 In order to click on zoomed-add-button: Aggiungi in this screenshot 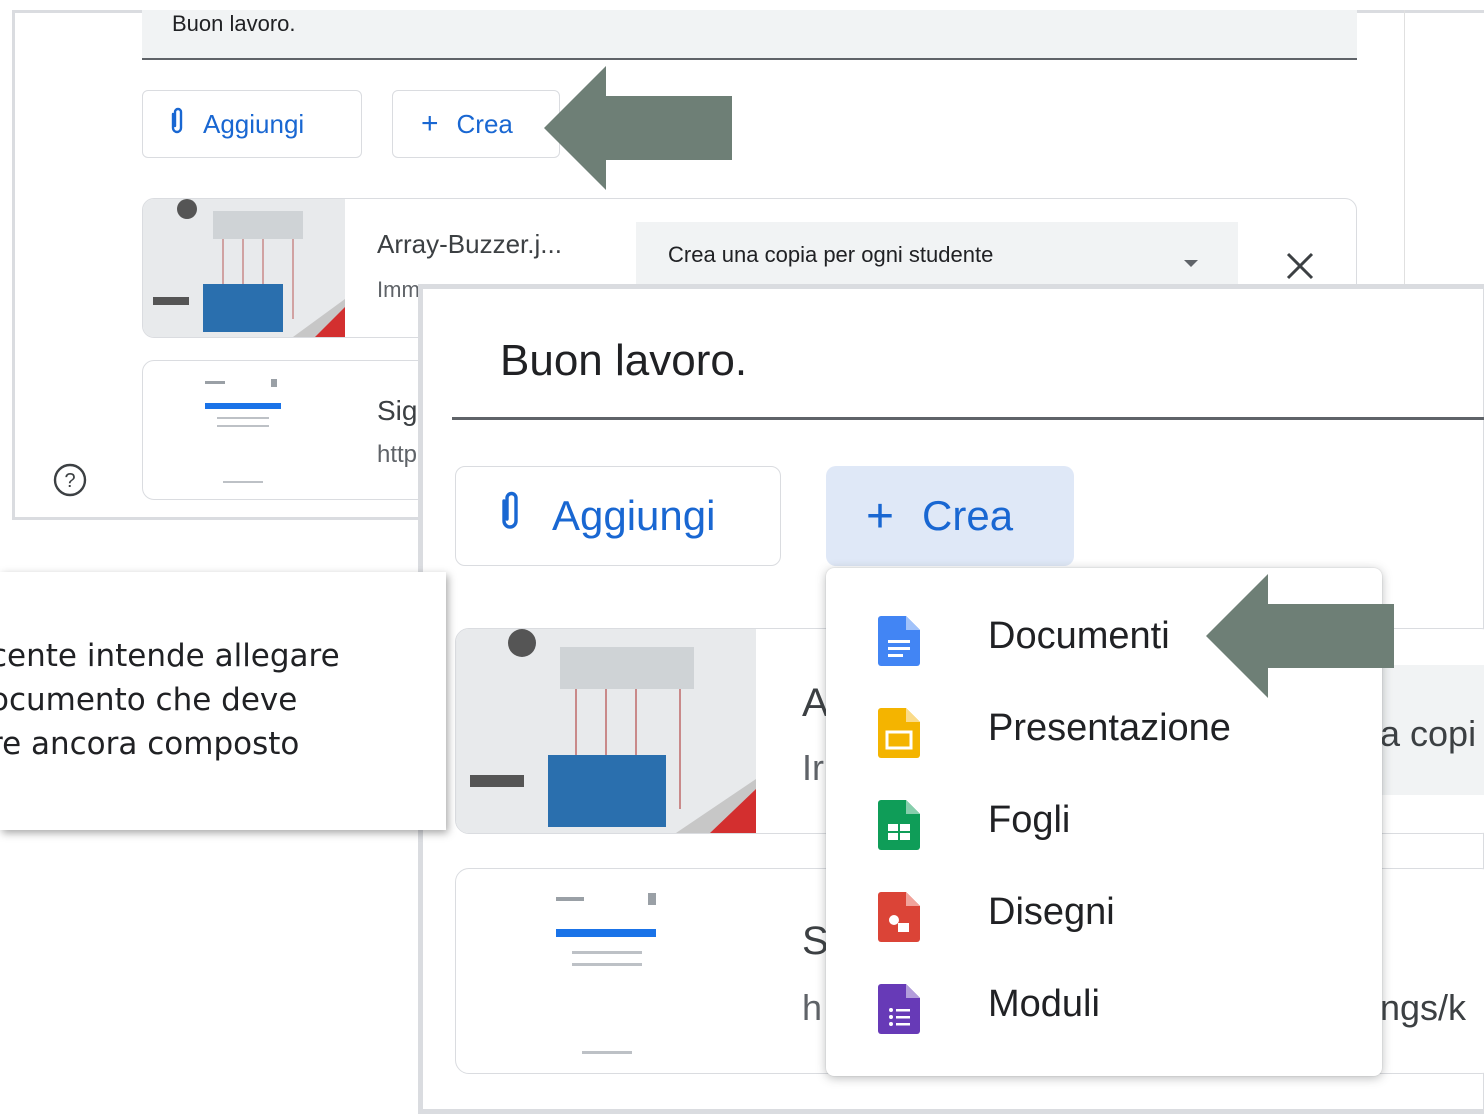, I will do `click(618, 516)`.